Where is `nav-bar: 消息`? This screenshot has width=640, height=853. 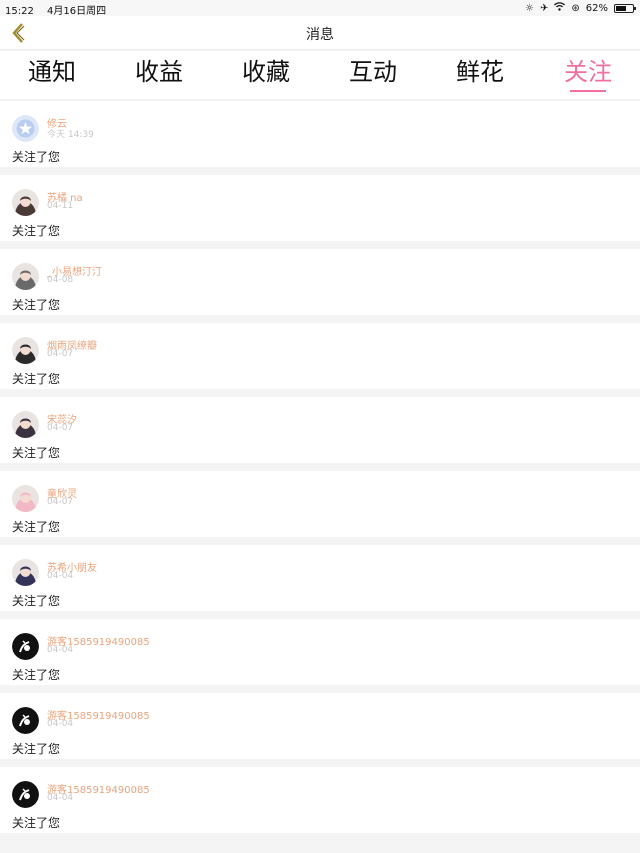 nav-bar: 消息 is located at coordinates (320, 33).